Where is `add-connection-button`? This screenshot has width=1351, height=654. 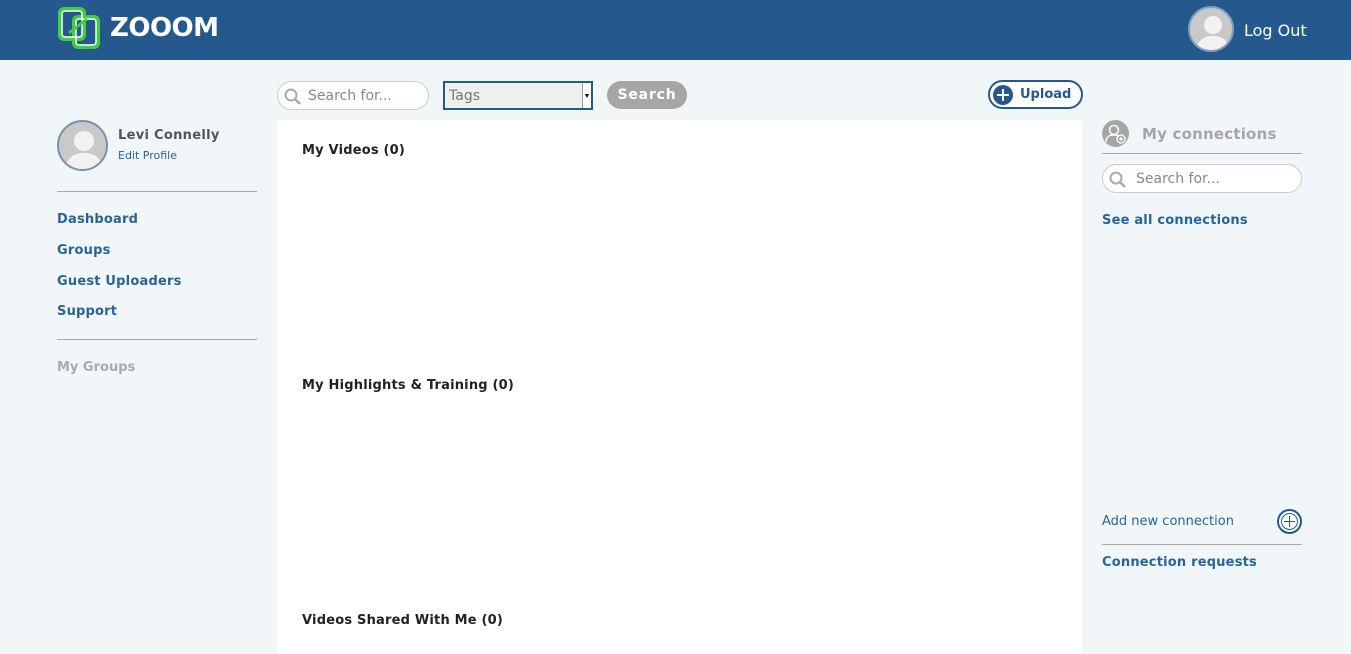
add-connection-button is located at coordinates (1289, 521).